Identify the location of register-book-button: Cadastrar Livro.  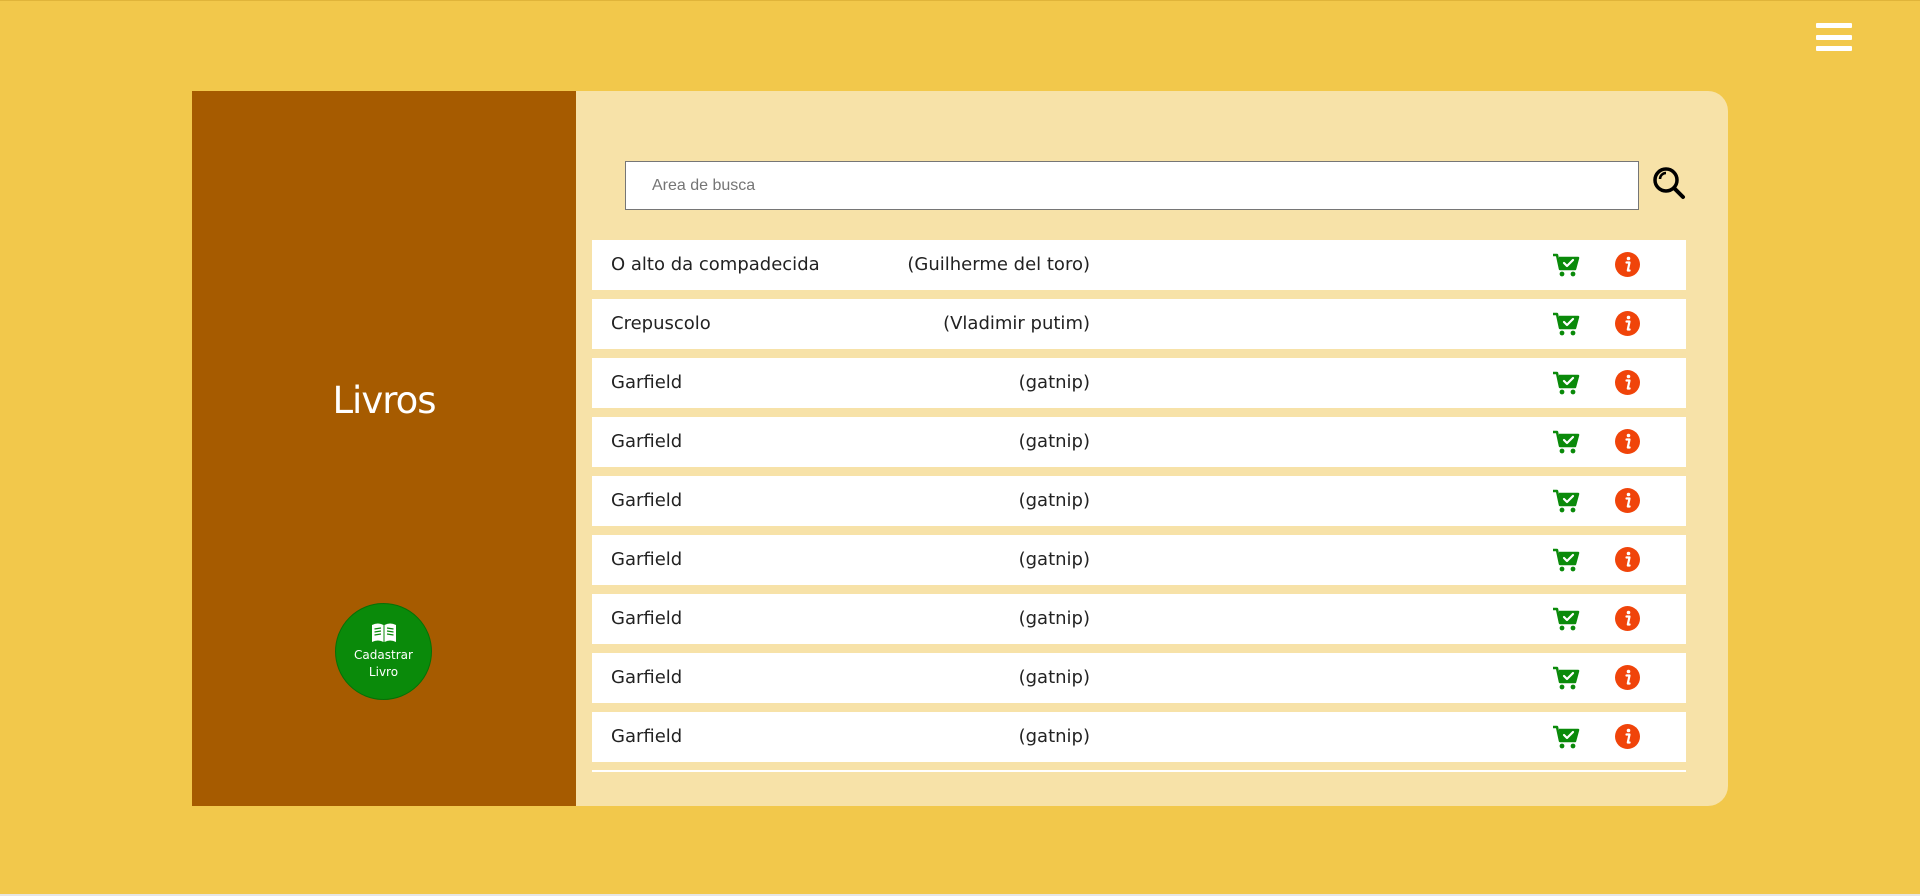
(383, 651).